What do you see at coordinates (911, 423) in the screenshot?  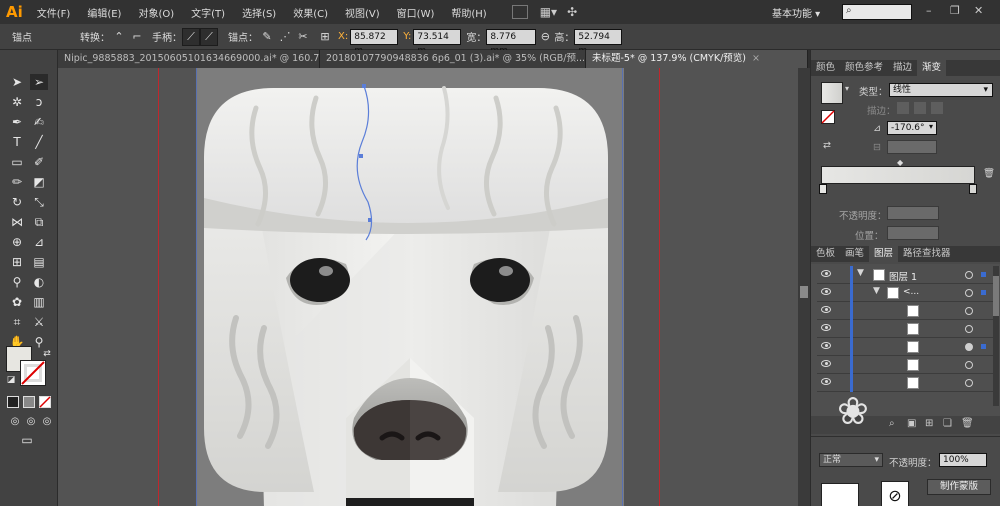 I see `clipping-mask-icon: ▣` at bounding box center [911, 423].